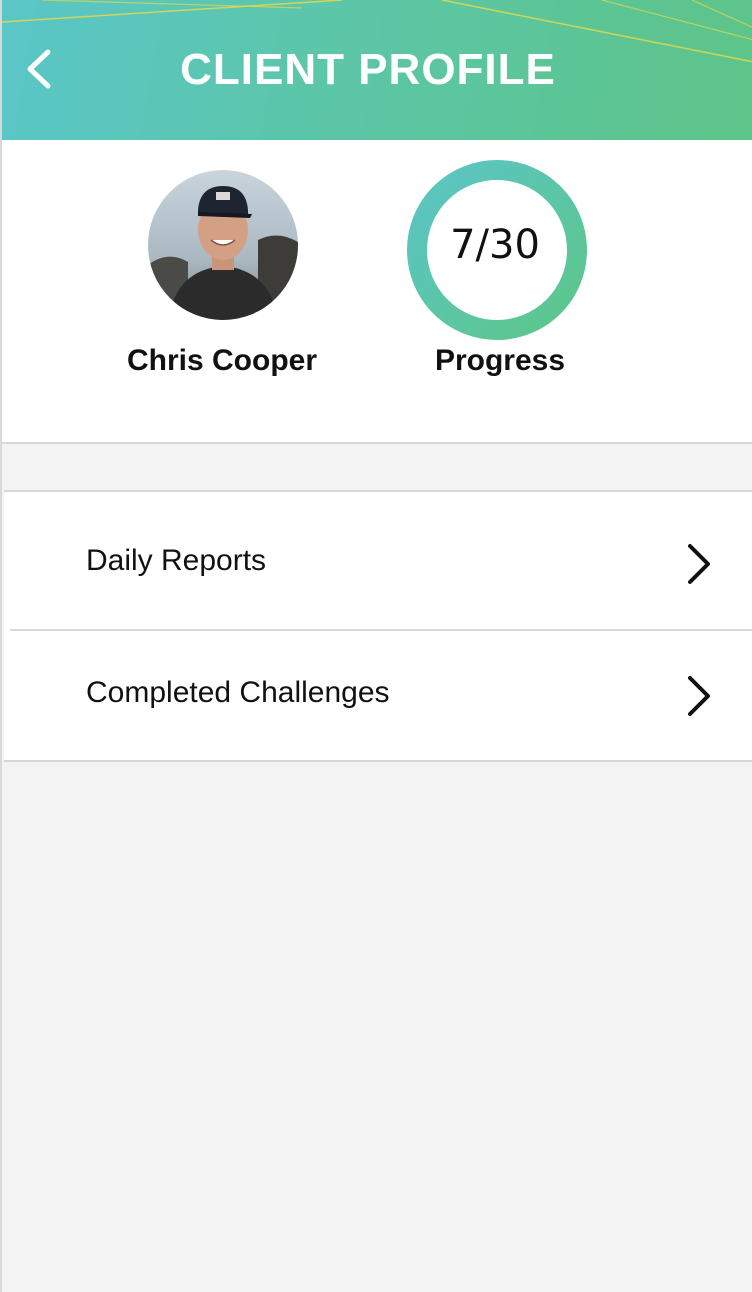 The width and height of the screenshot is (752, 1292). Describe the element at coordinates (378, 561) in the screenshot. I see `menu-item-daily-reports: Daily Reports` at that location.